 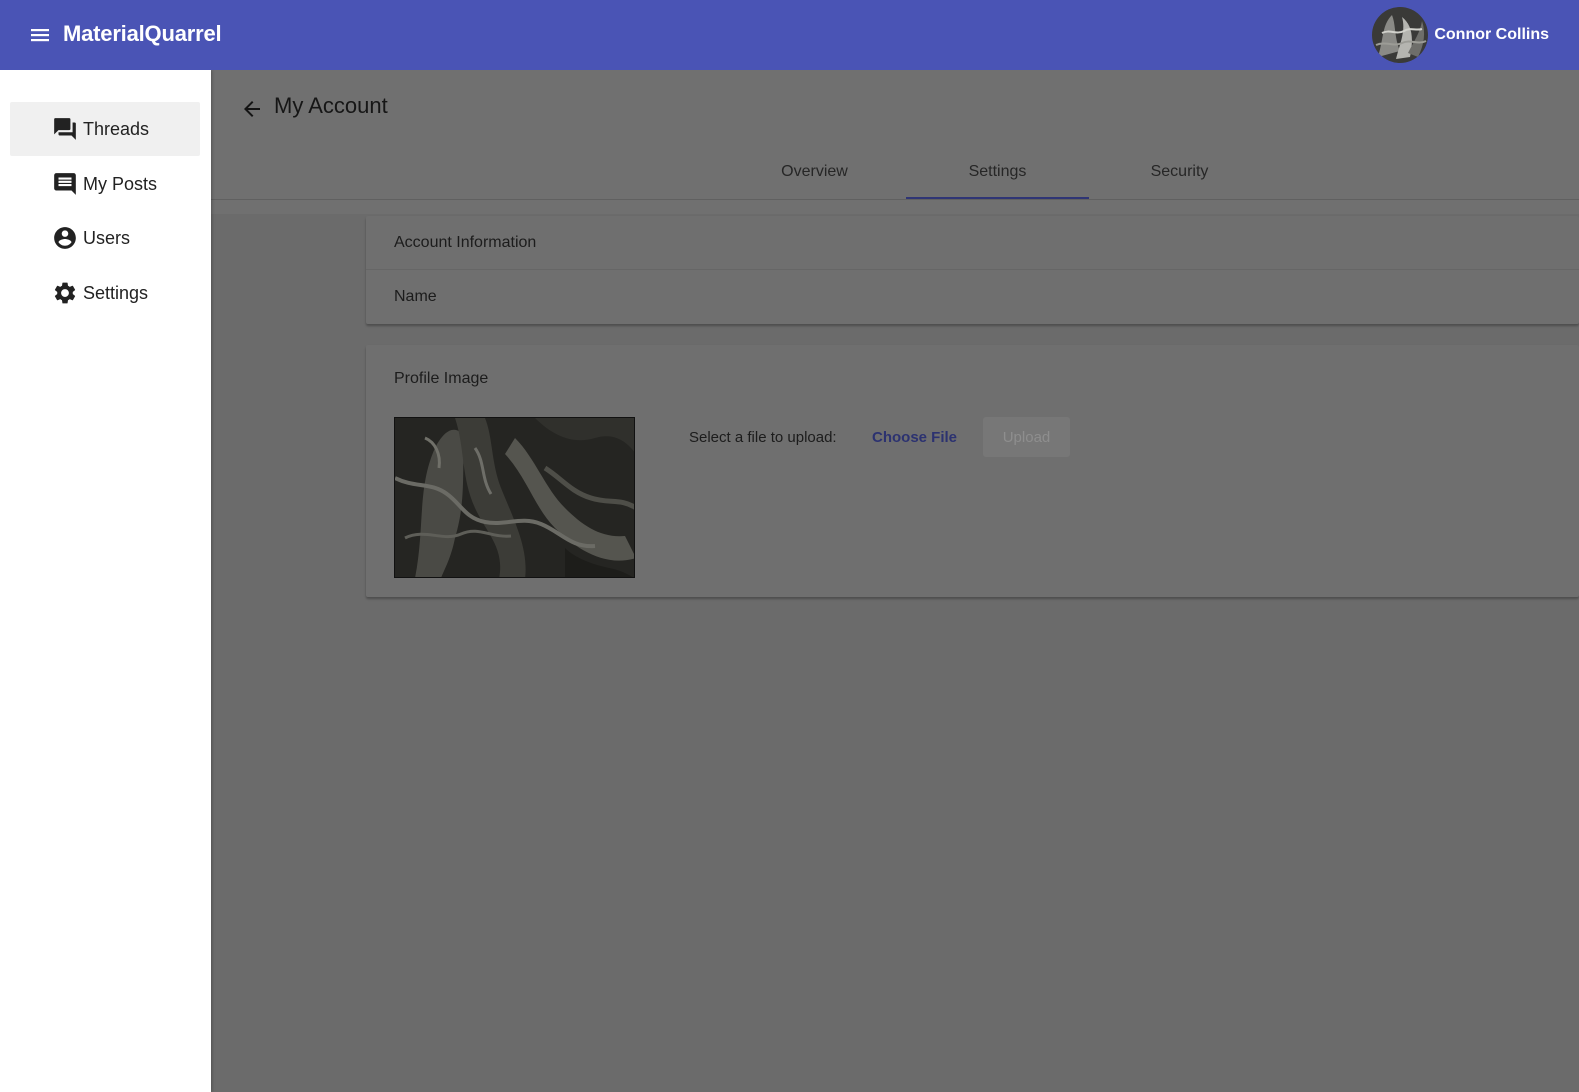 I want to click on user-name: Connor Collins, so click(x=1491, y=34).